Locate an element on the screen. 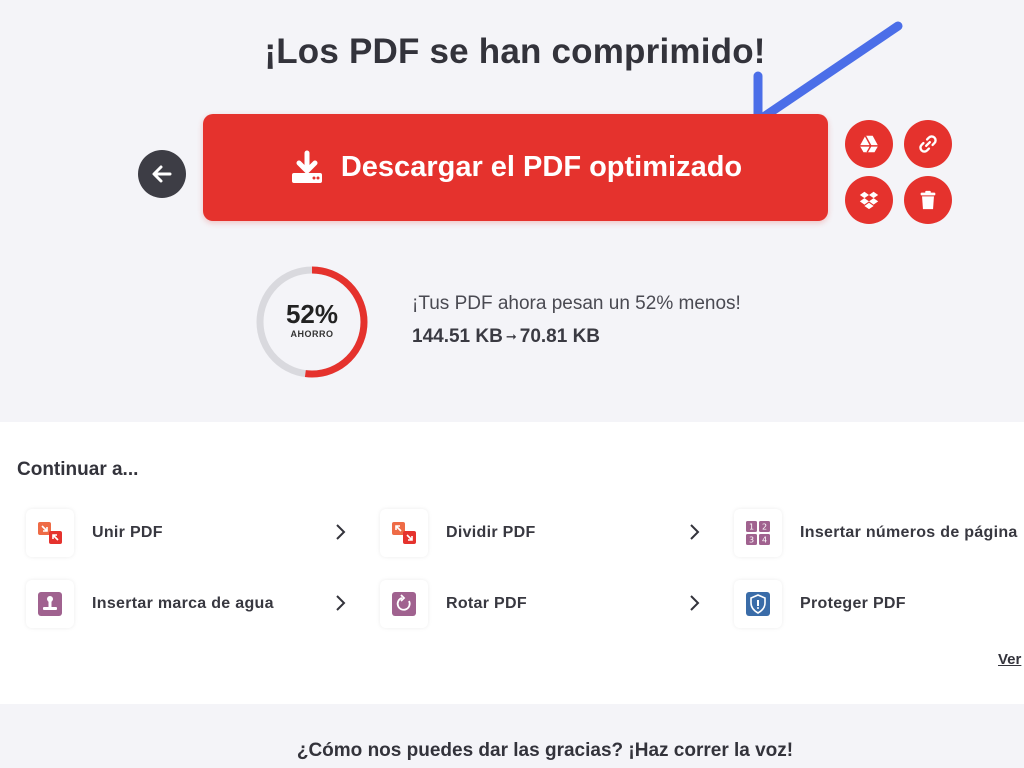  svg-text: 4 is located at coordinates (764, 540).